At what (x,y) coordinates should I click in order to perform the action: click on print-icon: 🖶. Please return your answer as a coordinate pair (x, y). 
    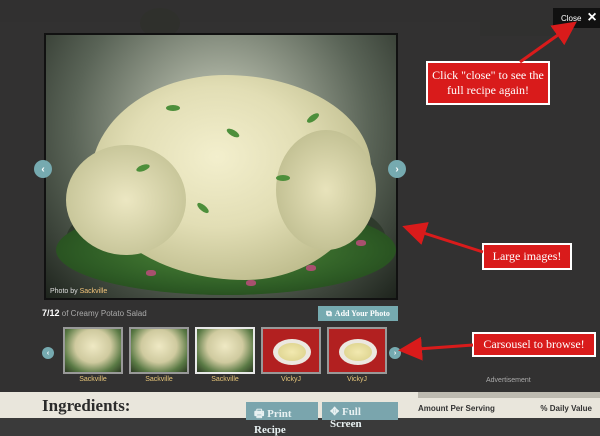
    Looking at the image, I should click on (261, 414).